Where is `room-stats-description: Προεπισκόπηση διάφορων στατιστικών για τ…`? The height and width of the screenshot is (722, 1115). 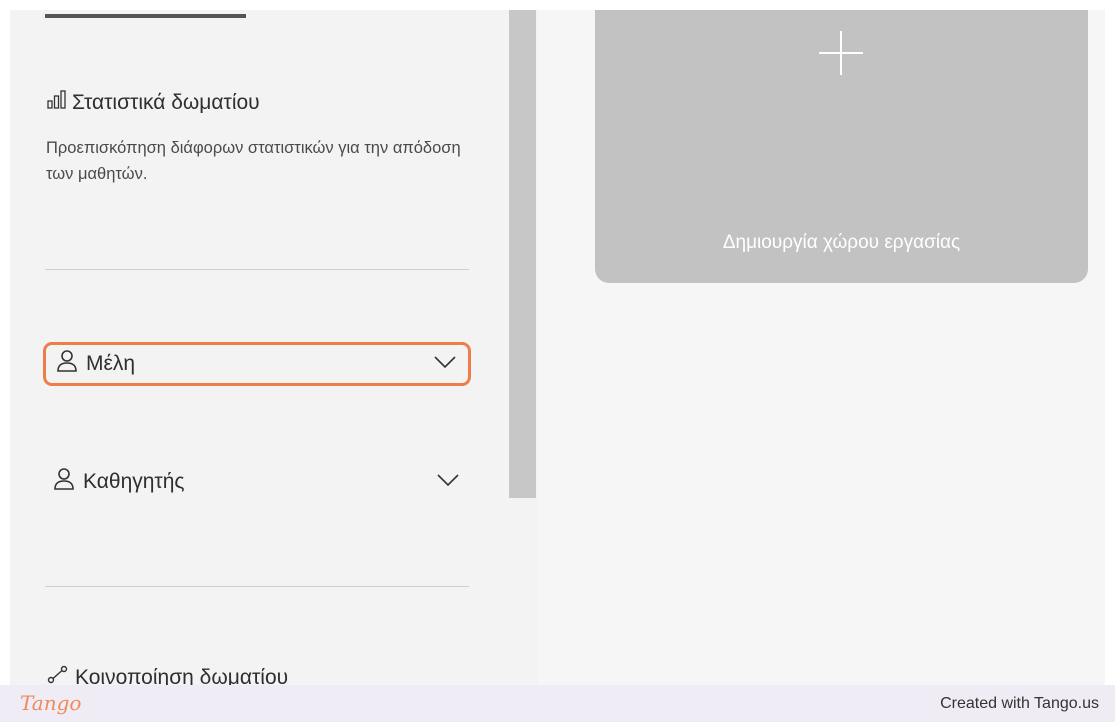 room-stats-description: Προεπισκόπηση διάφορων στατιστικών για τ… is located at coordinates (253, 161).